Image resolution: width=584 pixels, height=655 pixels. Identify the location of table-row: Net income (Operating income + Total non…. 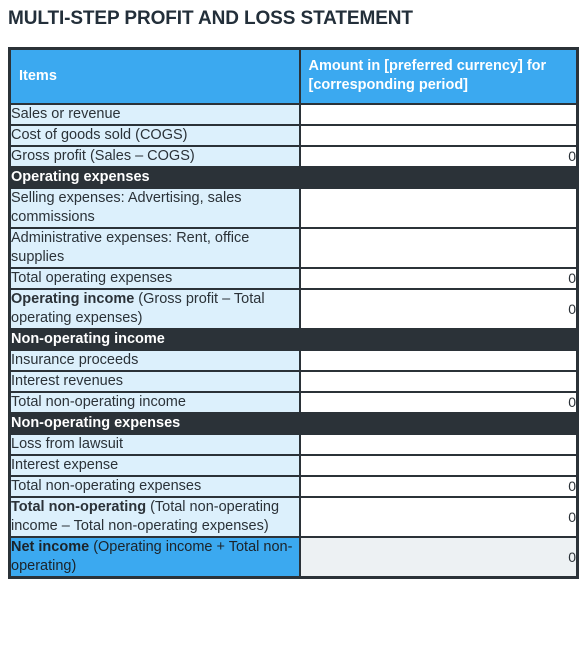
(293, 557).